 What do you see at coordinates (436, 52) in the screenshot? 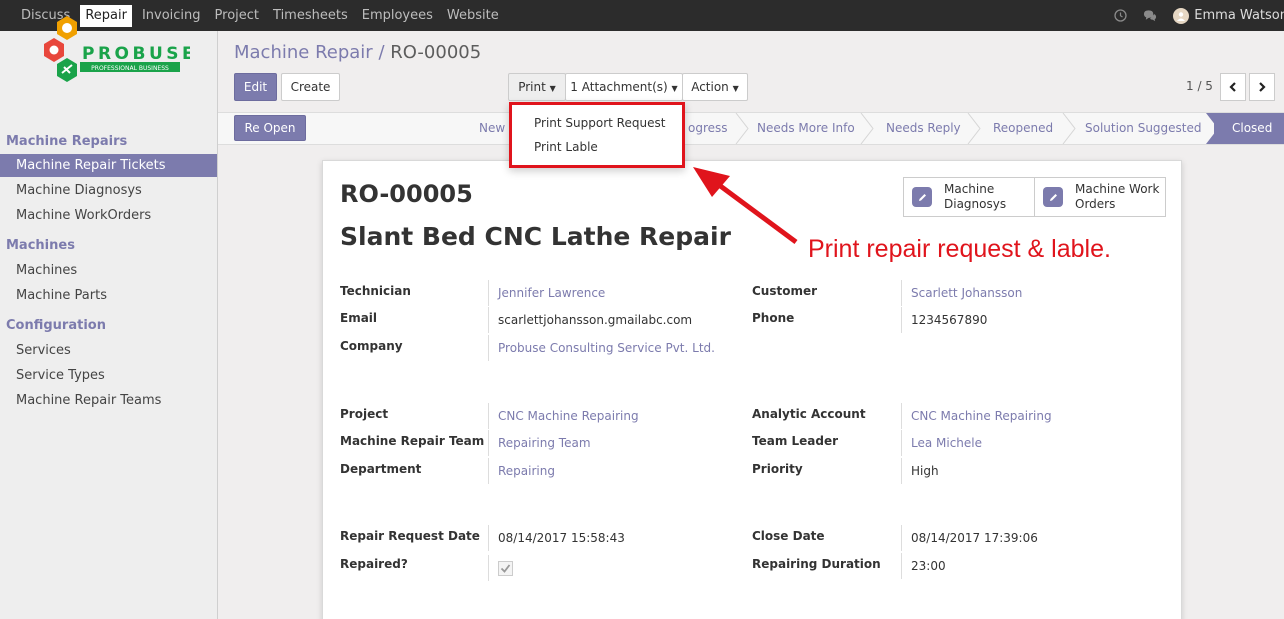
I see `breadcrumb-current: RO-00005` at bounding box center [436, 52].